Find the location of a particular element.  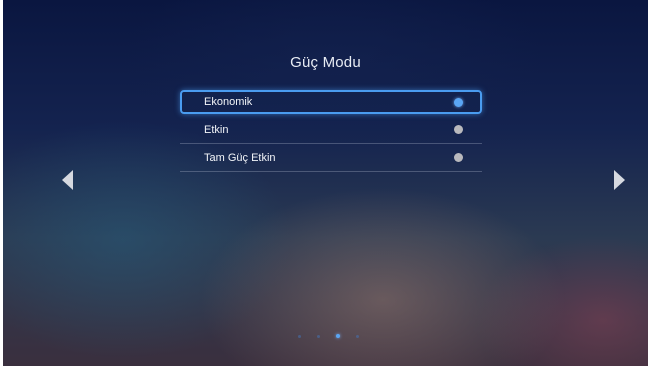

option-tam-guc-etkin: Tam Güç Etkin is located at coordinates (331, 158).